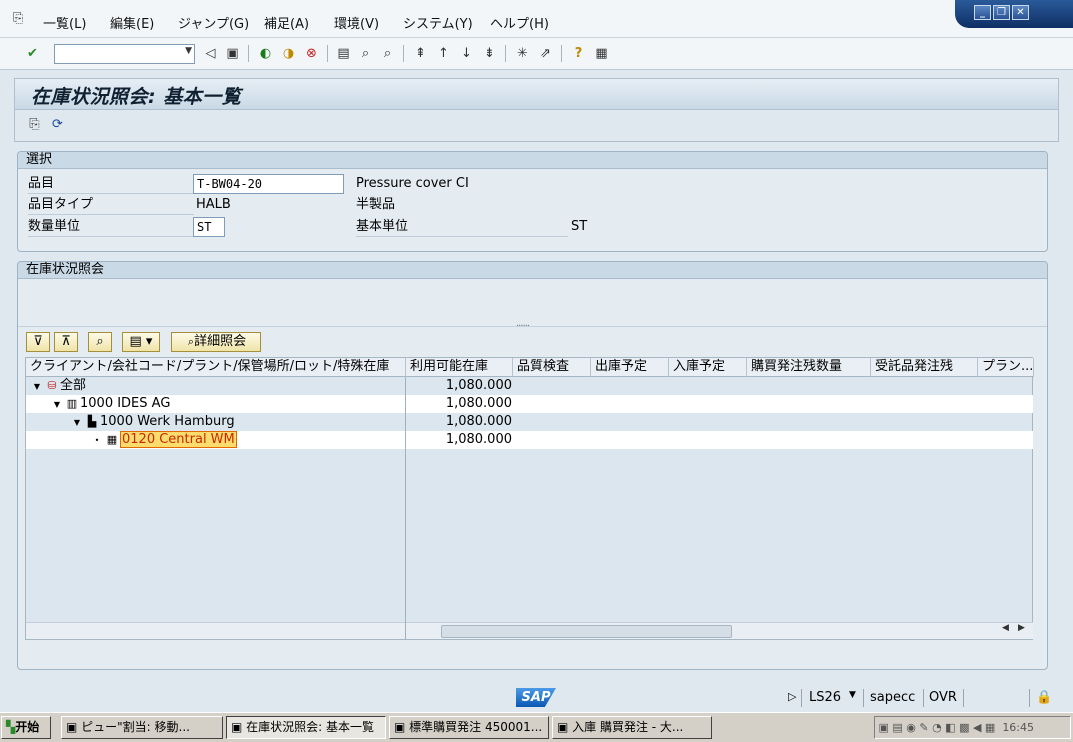 The image size is (1073, 742). What do you see at coordinates (100, 342) in the screenshot?
I see `find-node-icon: ⌕` at bounding box center [100, 342].